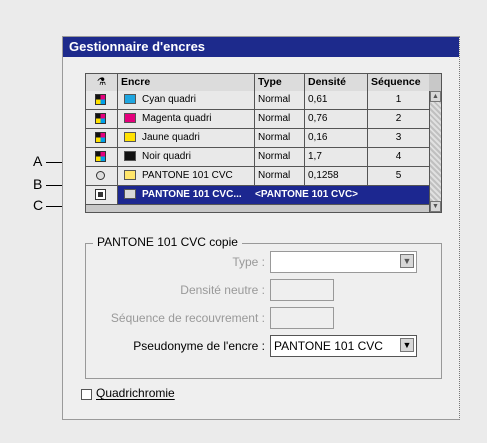 This screenshot has height=443, width=487. I want to click on scroll-down-button: ▼, so click(435, 206).